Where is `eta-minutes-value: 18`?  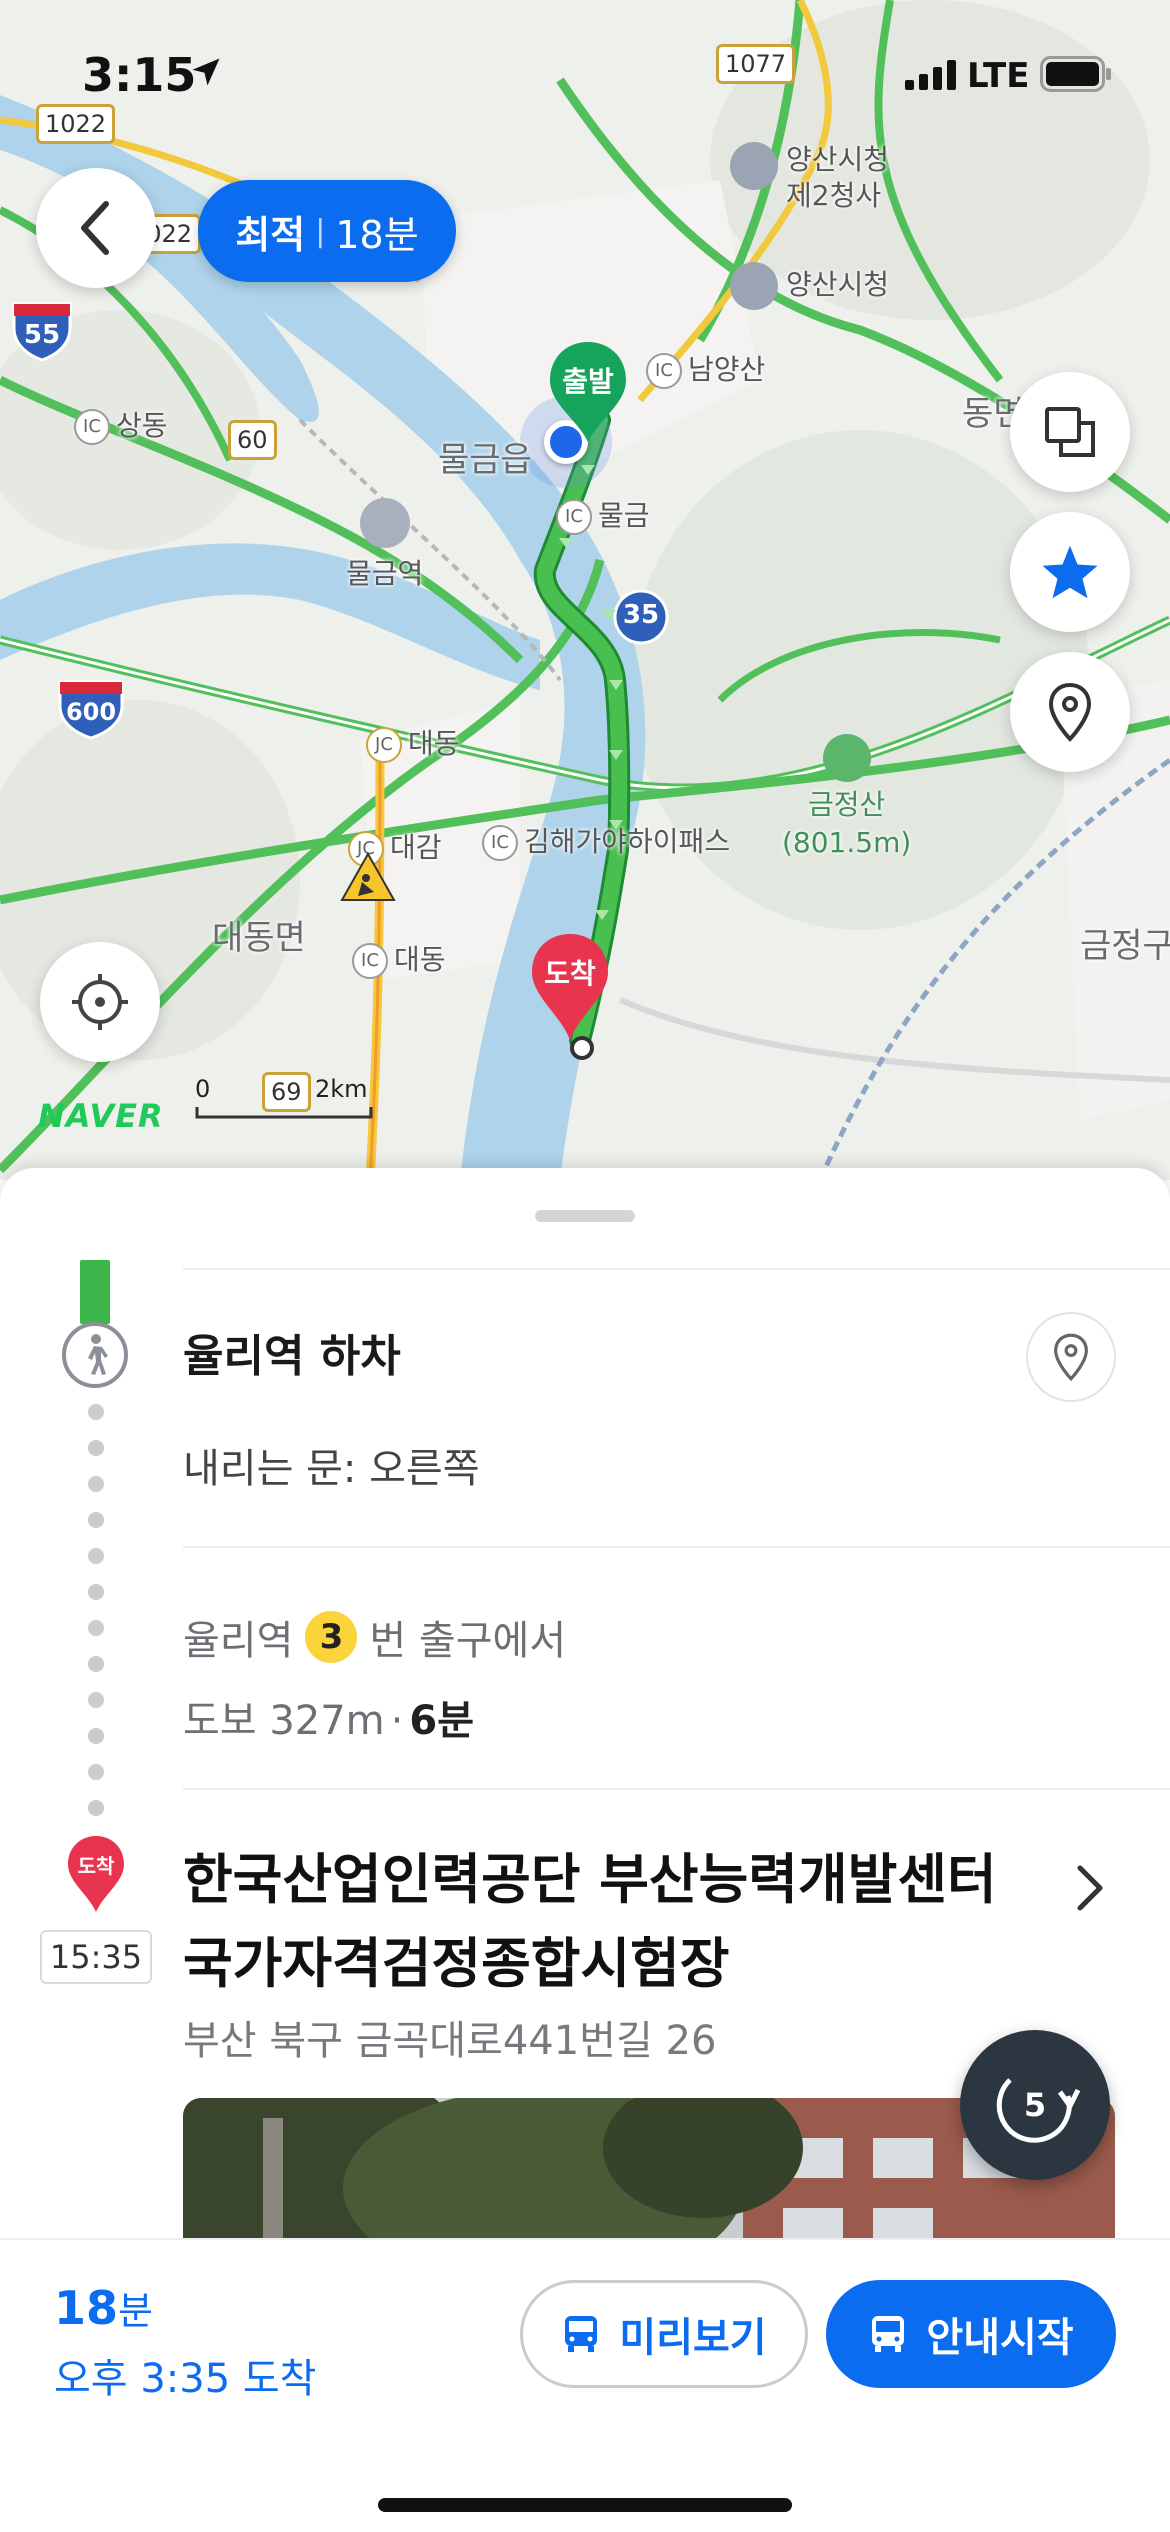
eta-minutes-value: 18 is located at coordinates (86, 2308).